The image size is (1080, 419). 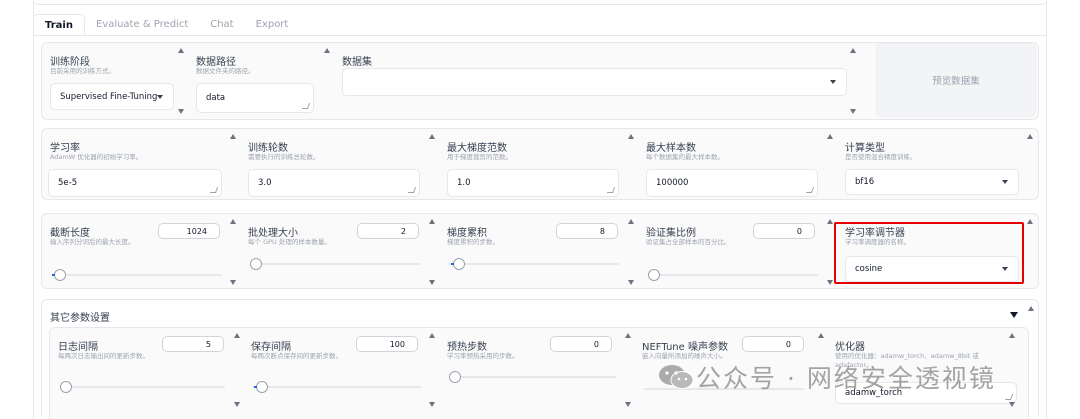 I want to click on chevron-down-icon, so click(x=1005, y=182).